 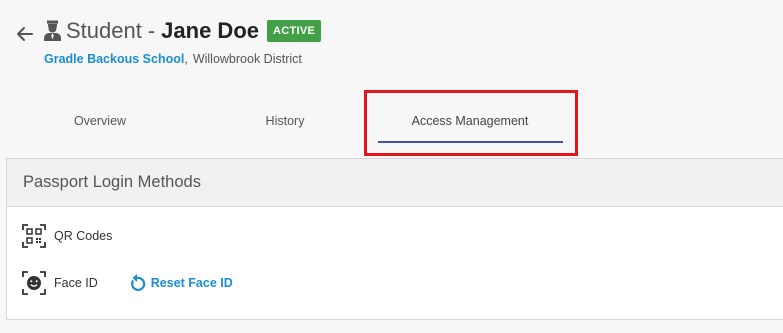 I want to click on card-title: Passport Login Methods, so click(x=112, y=182).